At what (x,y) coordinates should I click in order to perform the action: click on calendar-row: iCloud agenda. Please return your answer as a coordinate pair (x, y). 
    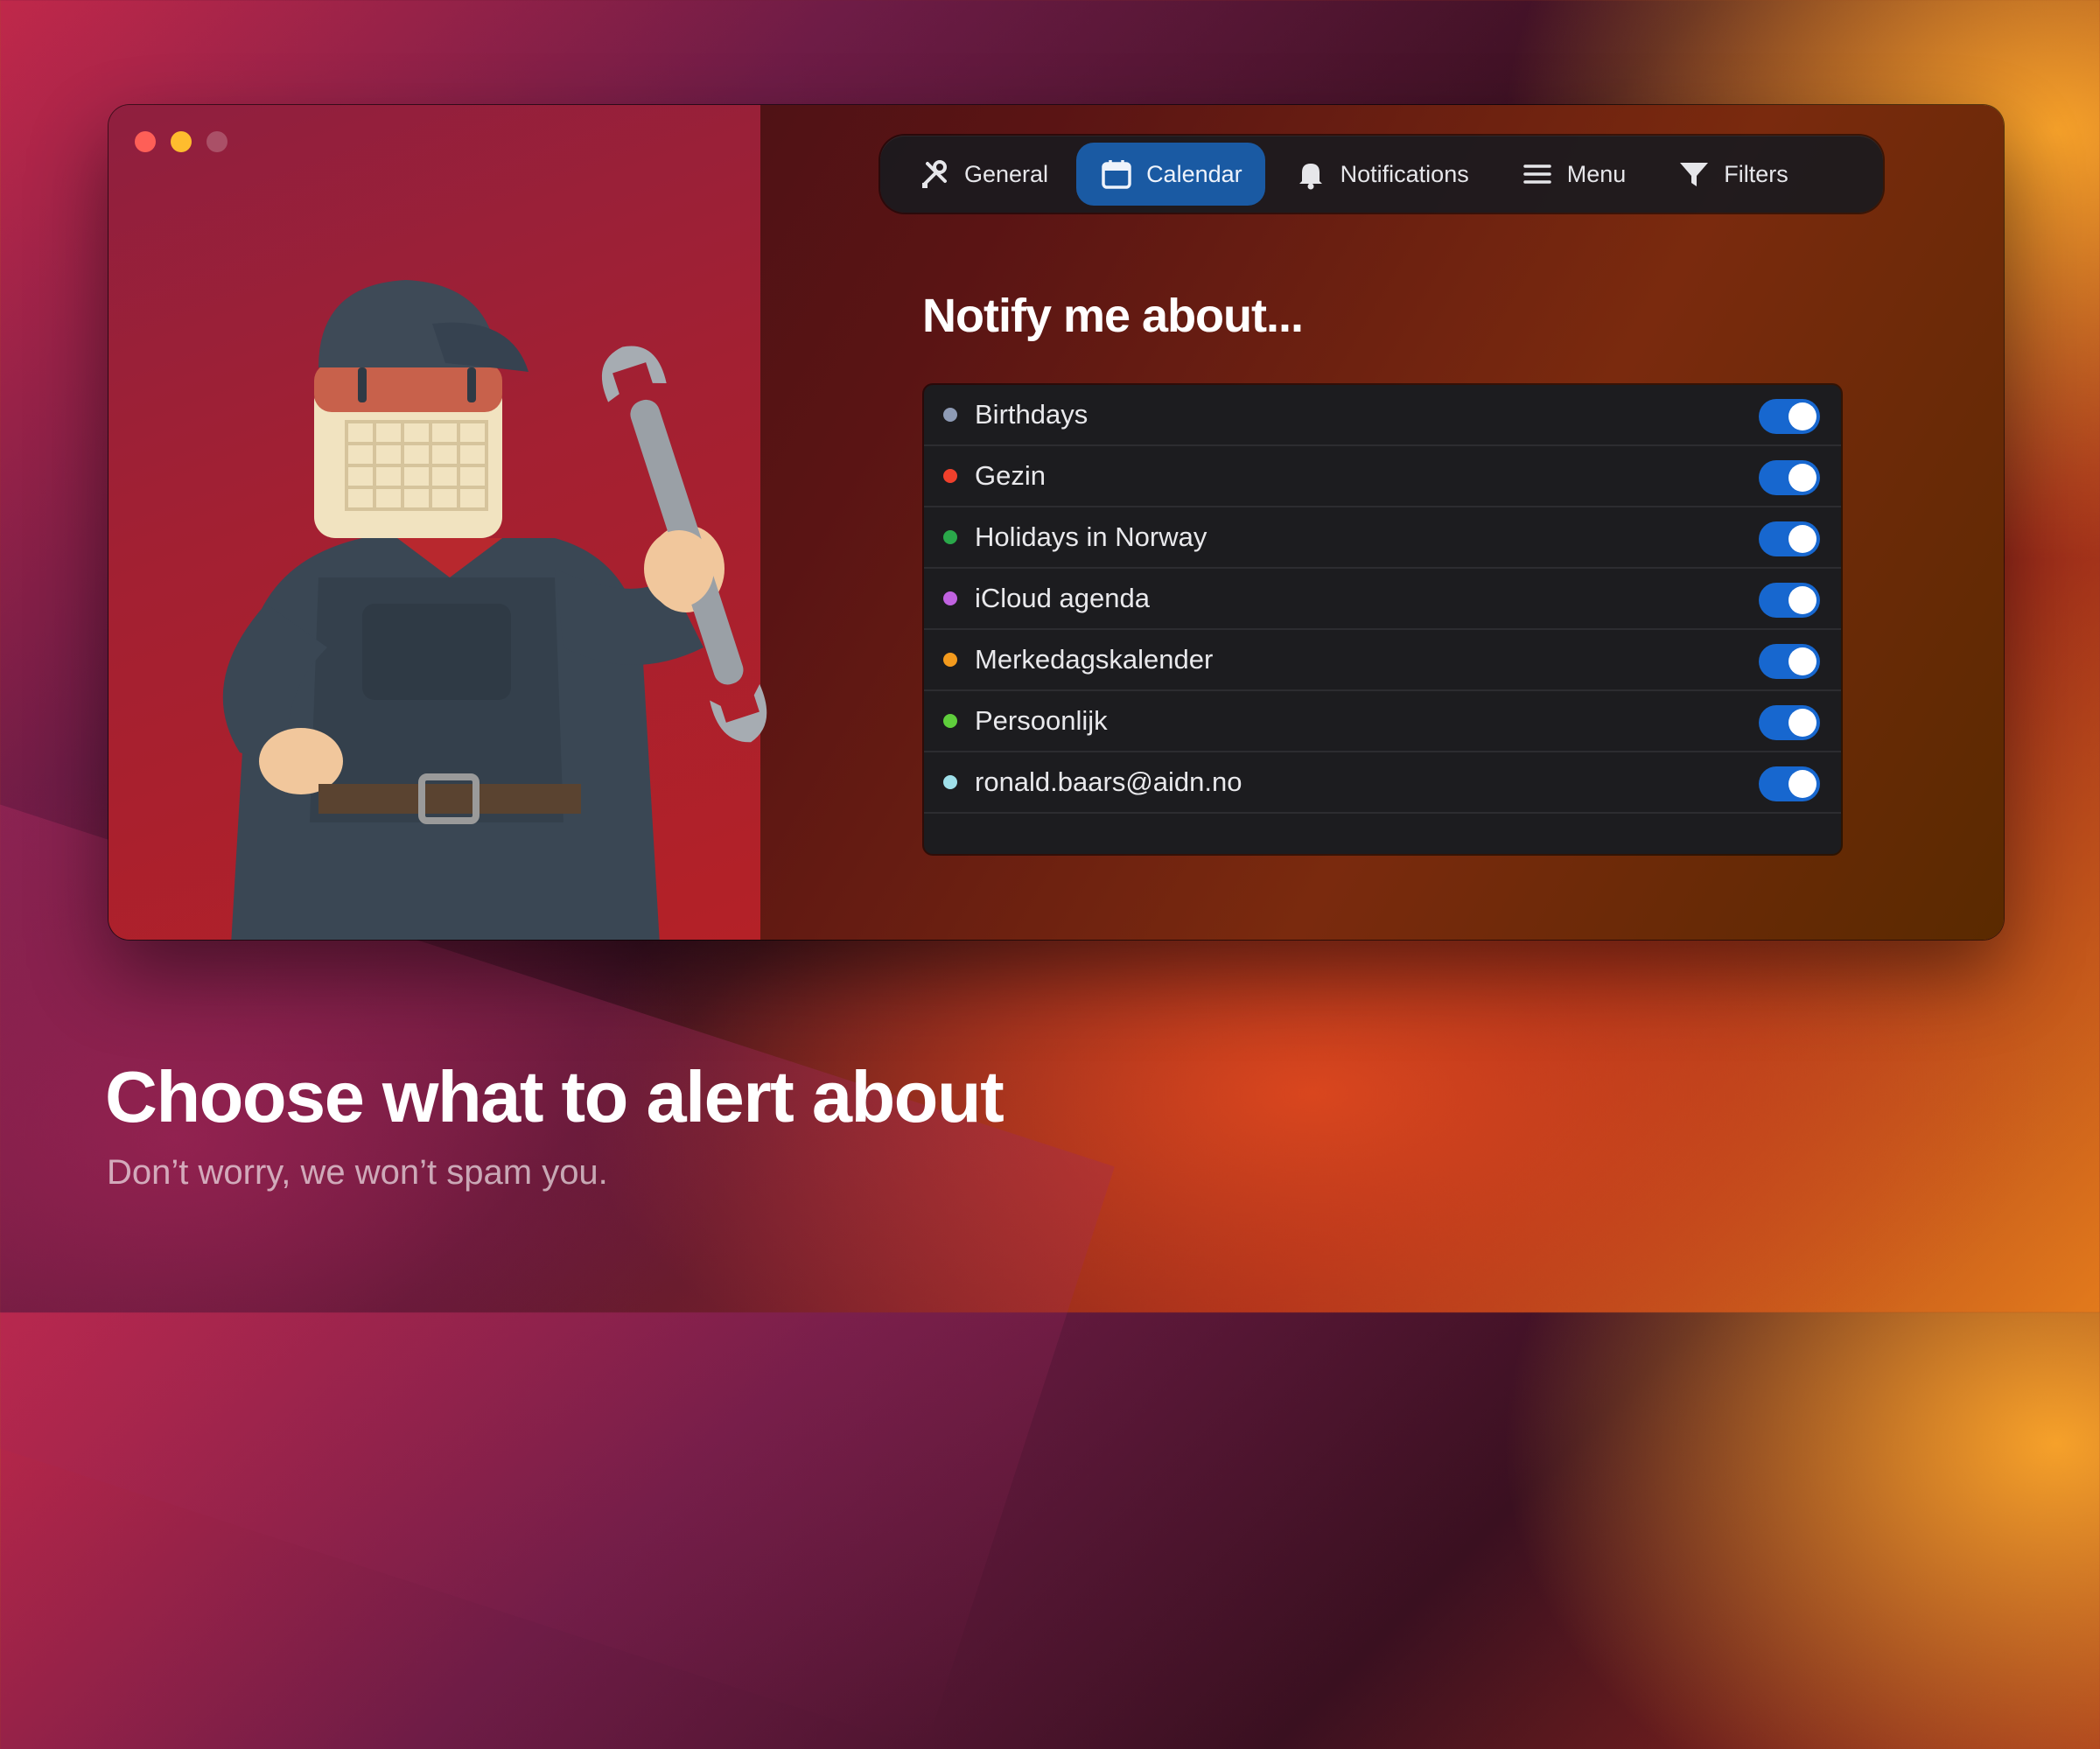
    Looking at the image, I should click on (1382, 599).